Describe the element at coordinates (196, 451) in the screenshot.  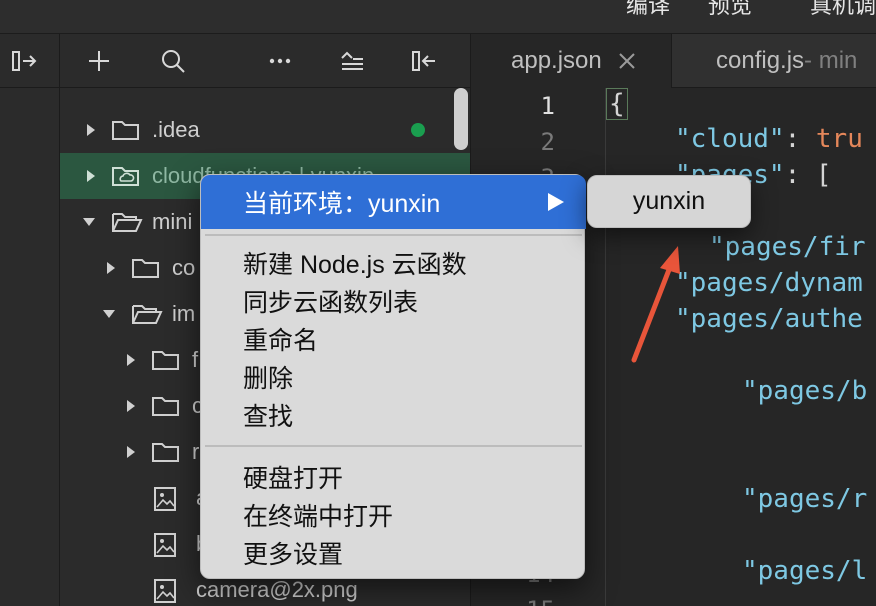
I see `tree-item-label: r` at that location.